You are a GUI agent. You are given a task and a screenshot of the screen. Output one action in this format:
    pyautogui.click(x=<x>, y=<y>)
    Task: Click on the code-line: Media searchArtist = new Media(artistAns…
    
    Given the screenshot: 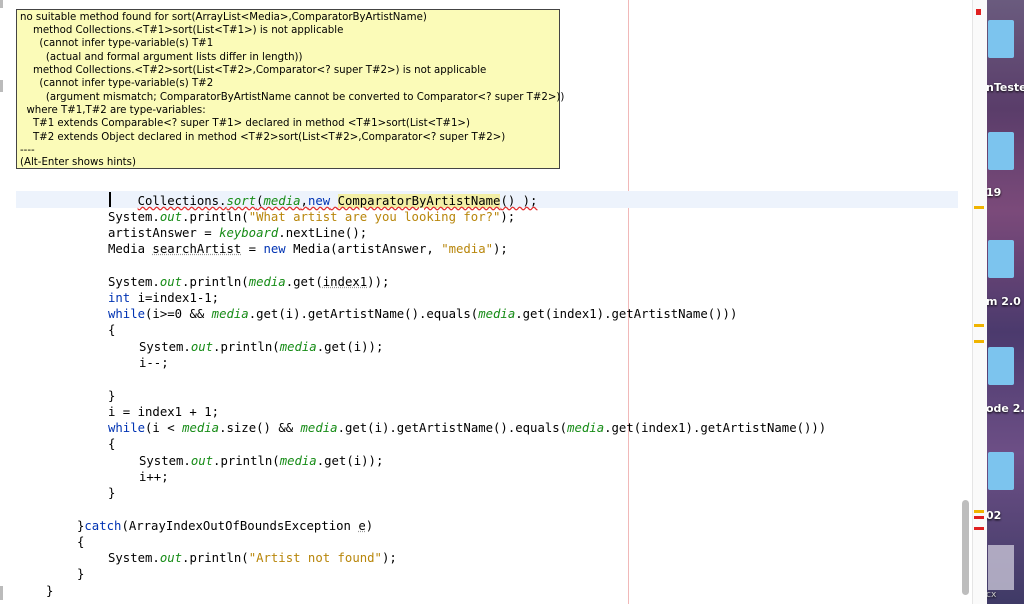 What is the action you would take?
    pyautogui.click(x=308, y=249)
    